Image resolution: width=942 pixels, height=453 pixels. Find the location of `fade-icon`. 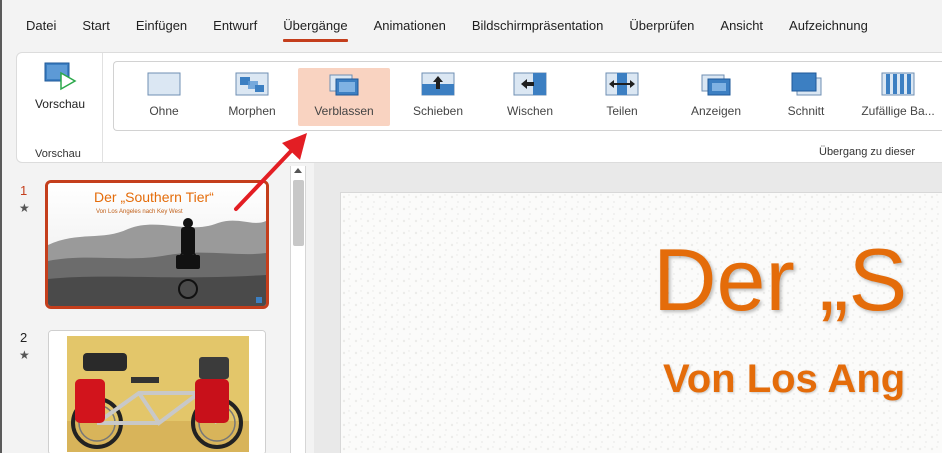

fade-icon is located at coordinates (344, 85).